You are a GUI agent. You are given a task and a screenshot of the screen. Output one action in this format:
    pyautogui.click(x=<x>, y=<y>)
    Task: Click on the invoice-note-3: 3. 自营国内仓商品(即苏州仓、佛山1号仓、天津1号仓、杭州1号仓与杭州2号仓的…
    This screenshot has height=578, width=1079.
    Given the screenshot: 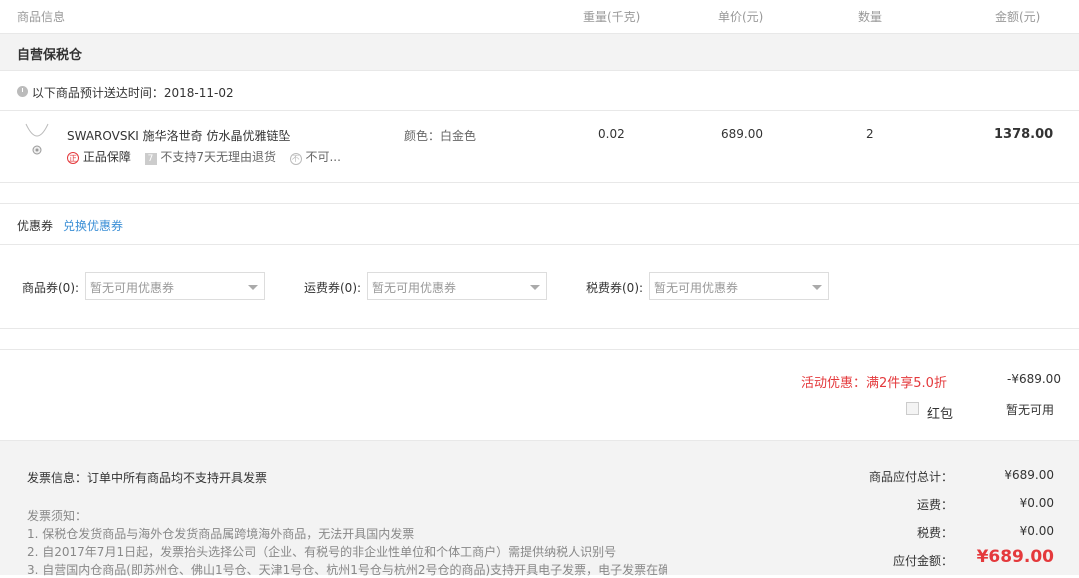 What is the action you would take?
    pyautogui.click(x=347, y=570)
    